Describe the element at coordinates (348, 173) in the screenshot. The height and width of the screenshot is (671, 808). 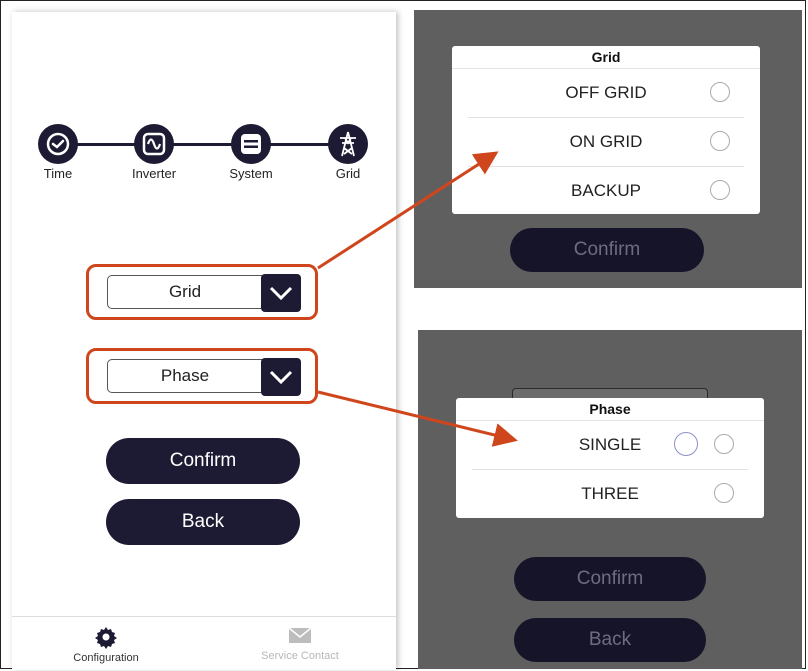
I see `step-label: Grid` at that location.